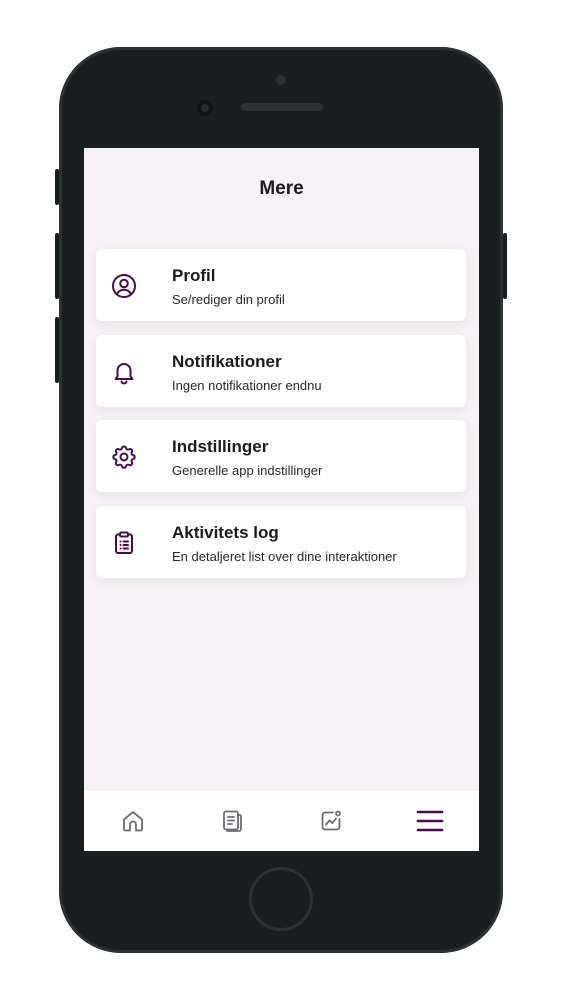 The image size is (563, 1000). What do you see at coordinates (282, 107) in the screenshot?
I see `earpiece-speaker` at bounding box center [282, 107].